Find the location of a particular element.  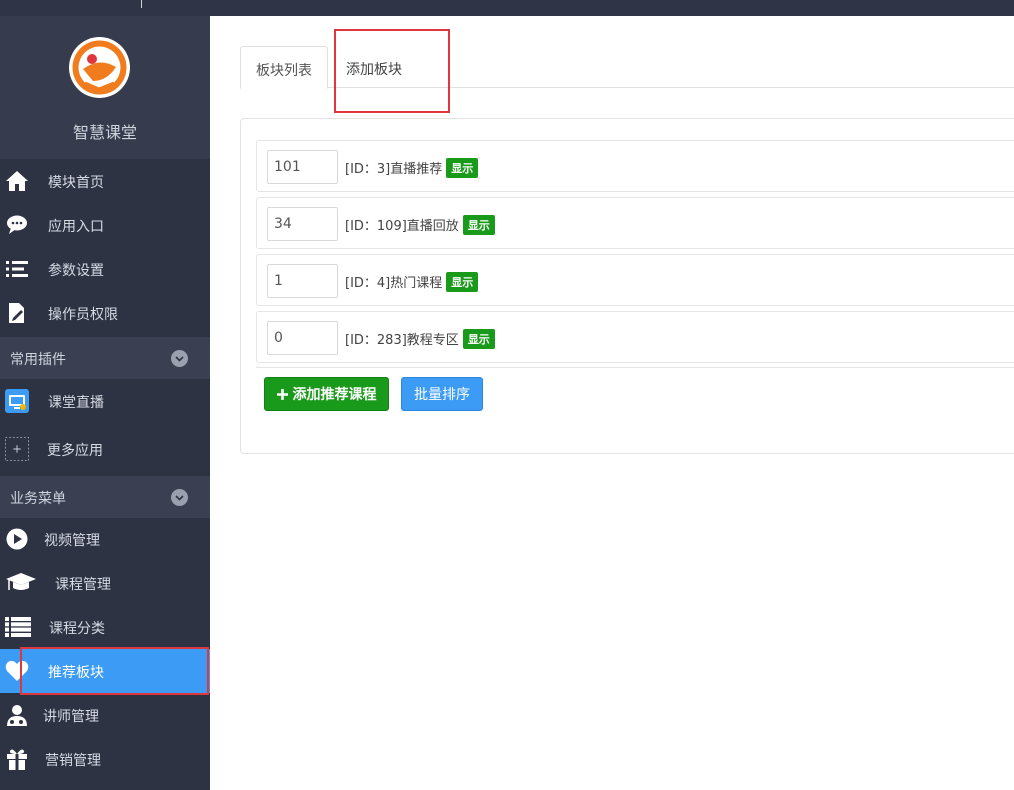

add-recommended-course-button: 添加推荐课程 is located at coordinates (326, 394).